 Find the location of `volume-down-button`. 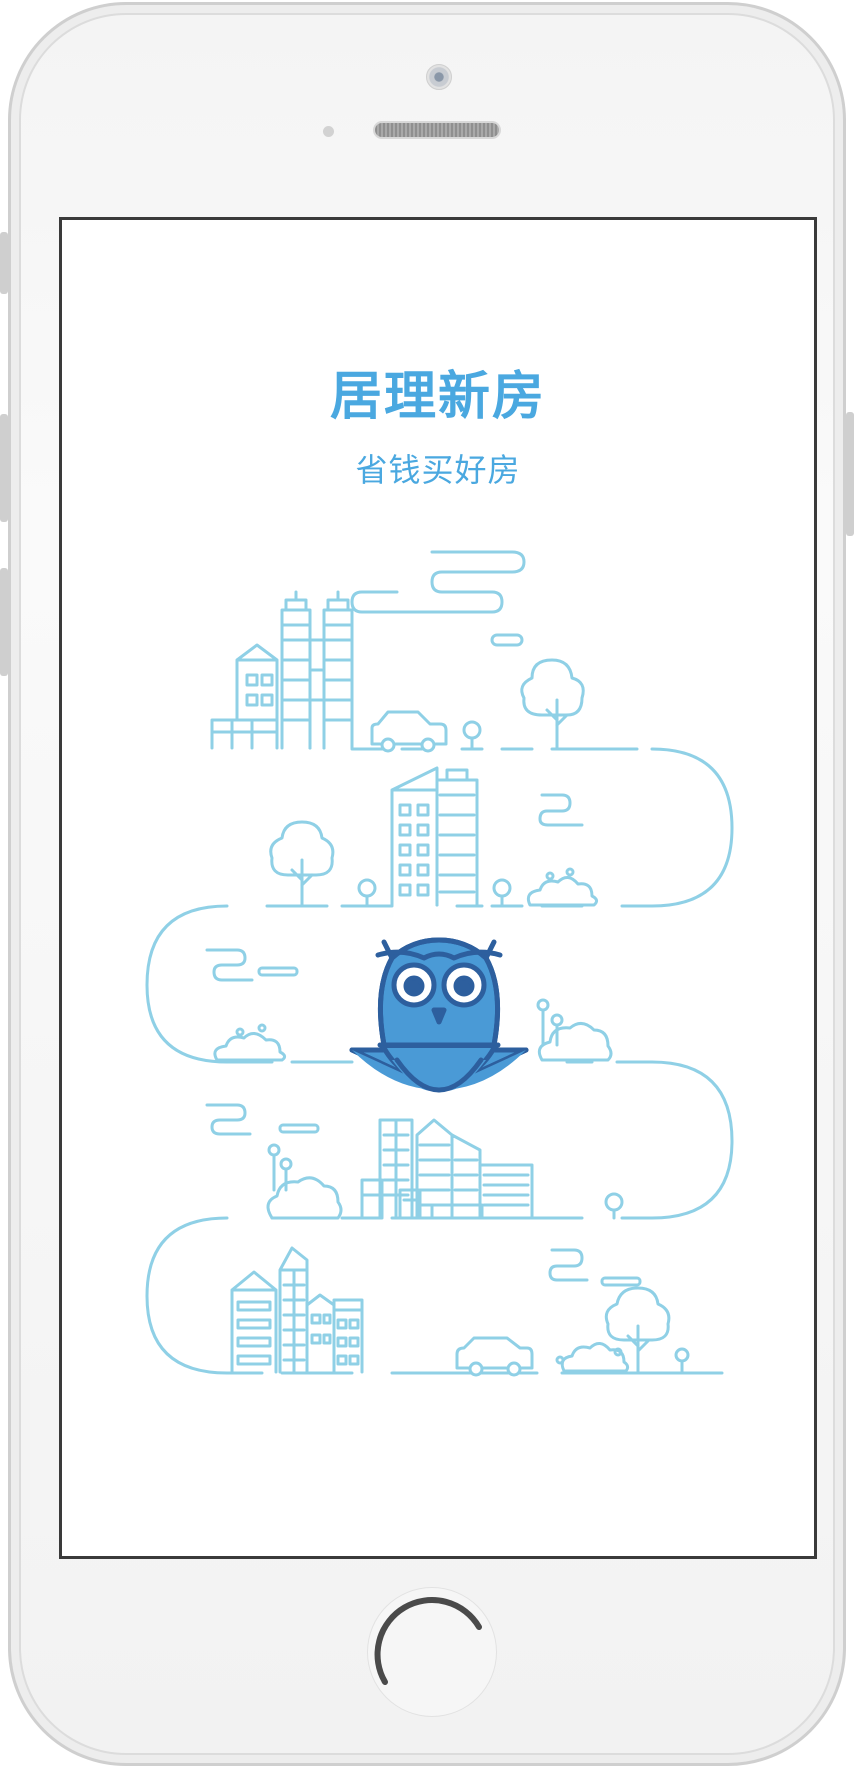

volume-down-button is located at coordinates (4, 622).